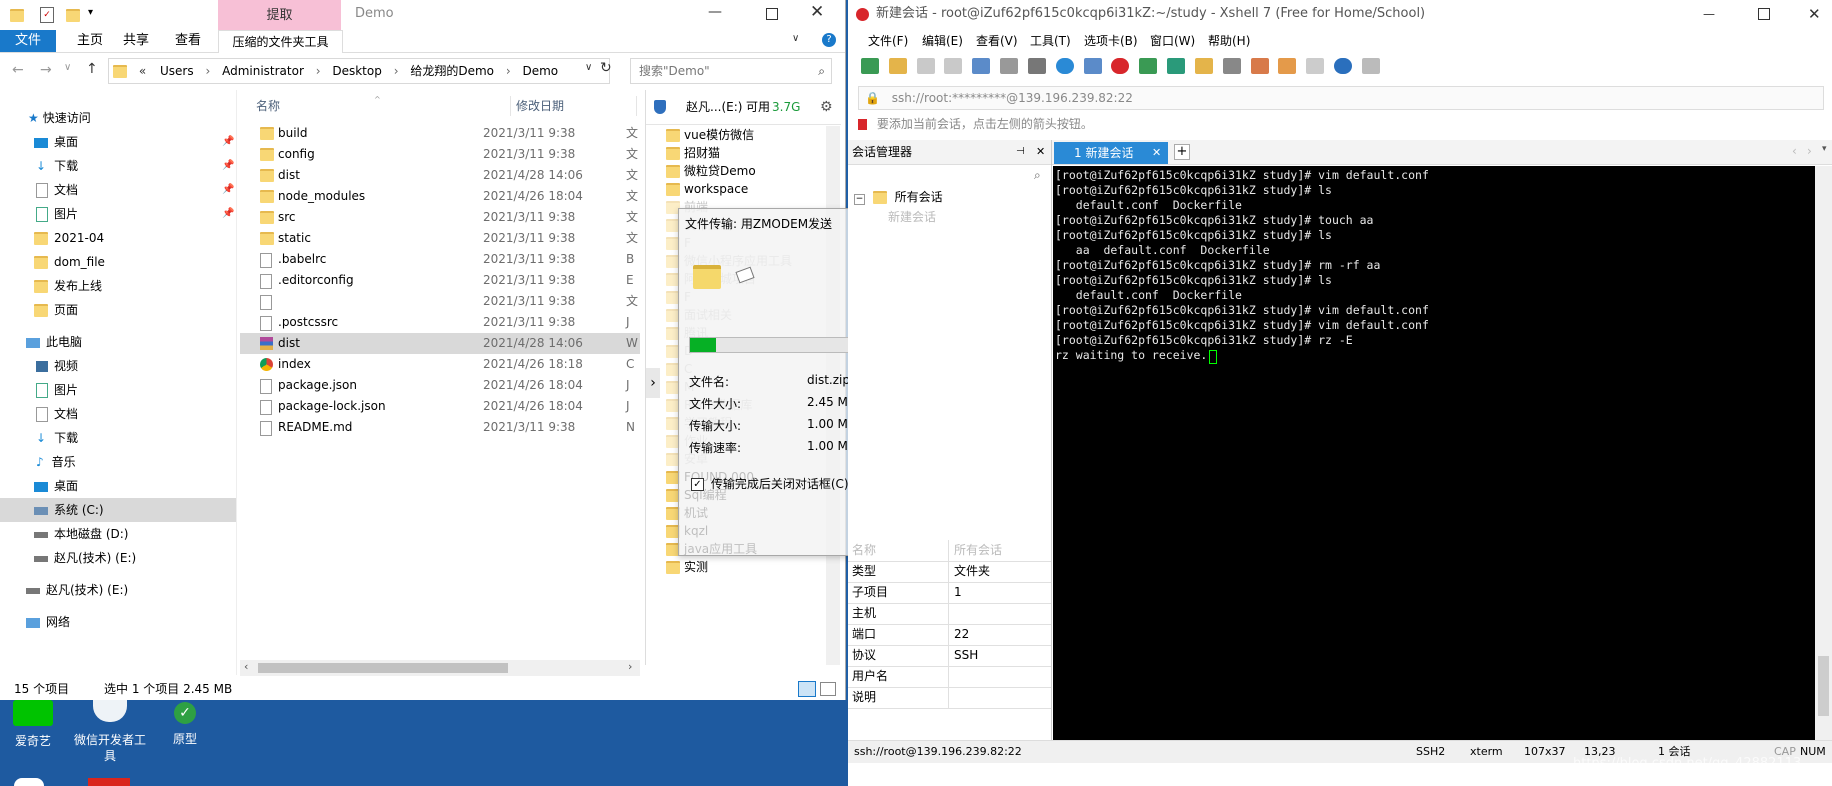  Describe the element at coordinates (636, 106) in the screenshot. I see `column-divider` at that location.